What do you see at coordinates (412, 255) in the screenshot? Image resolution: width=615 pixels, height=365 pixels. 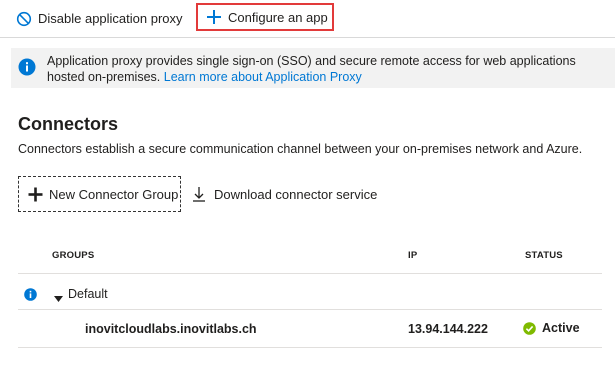 I see `column-header-ip: IP` at bounding box center [412, 255].